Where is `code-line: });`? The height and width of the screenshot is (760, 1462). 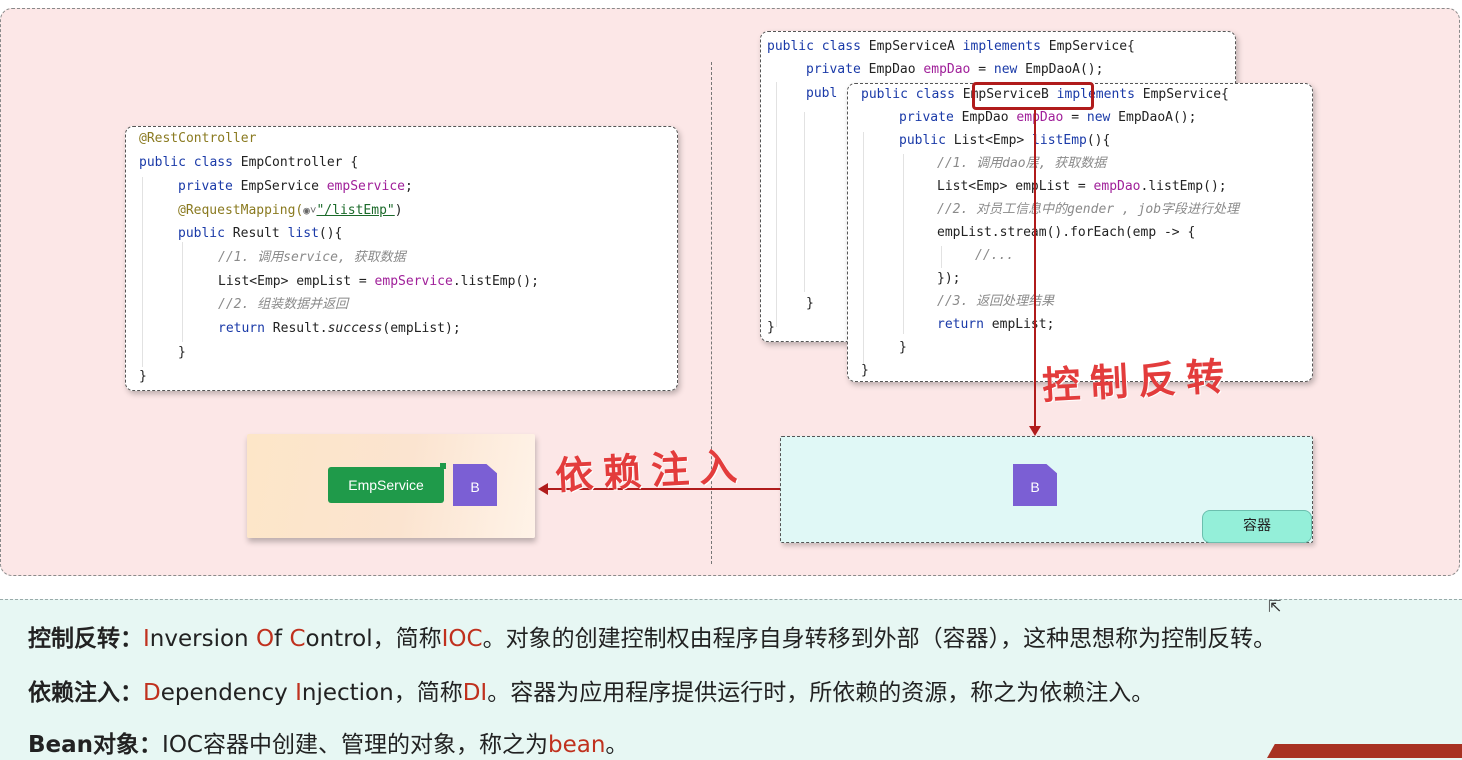
code-line: }); is located at coordinates (949, 278).